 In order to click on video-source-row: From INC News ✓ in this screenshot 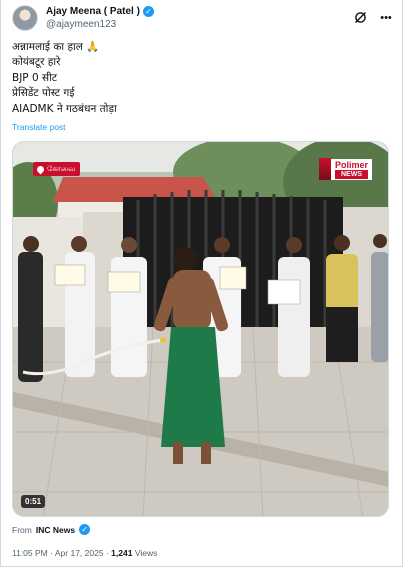, I will do `click(51, 529)`.